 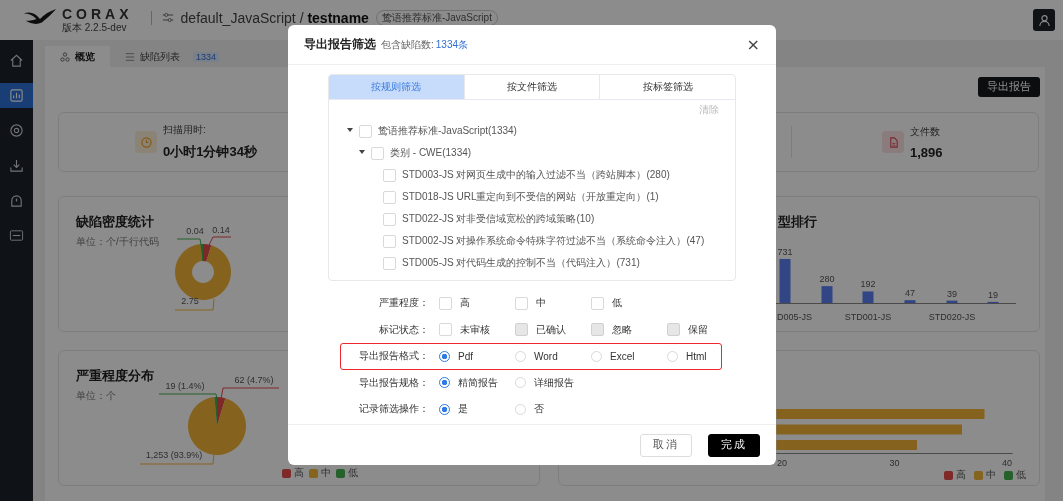 I want to click on defect-count-label: 包含缺陷数:, so click(x=407, y=44).